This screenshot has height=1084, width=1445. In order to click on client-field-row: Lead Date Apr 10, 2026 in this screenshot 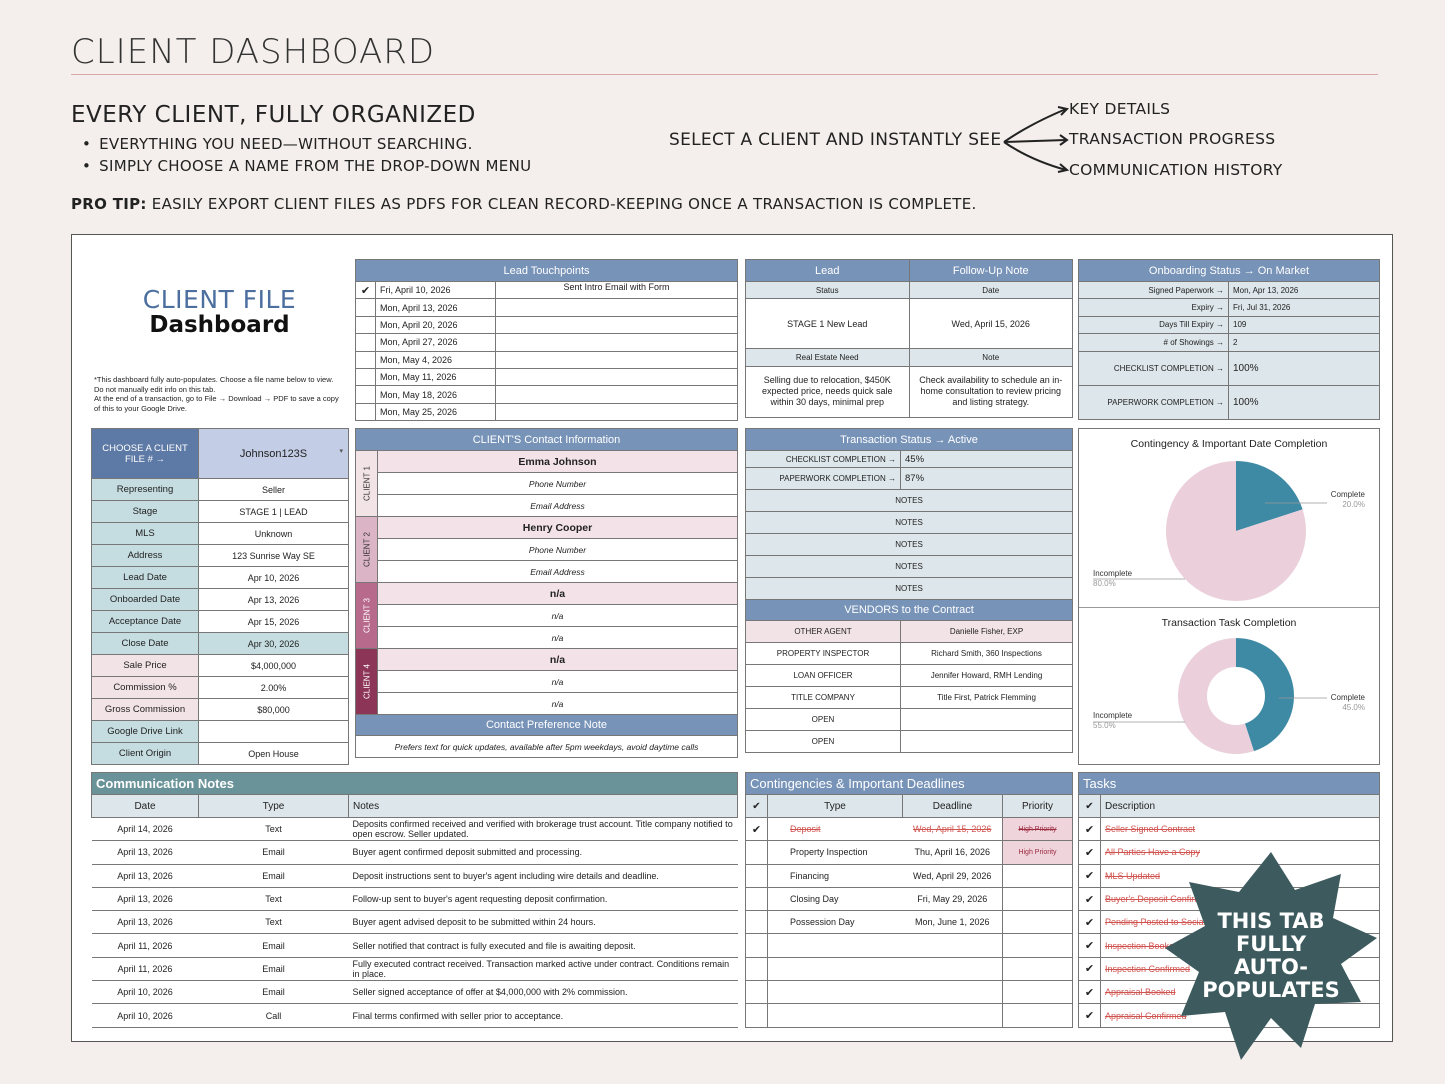, I will do `click(220, 577)`.